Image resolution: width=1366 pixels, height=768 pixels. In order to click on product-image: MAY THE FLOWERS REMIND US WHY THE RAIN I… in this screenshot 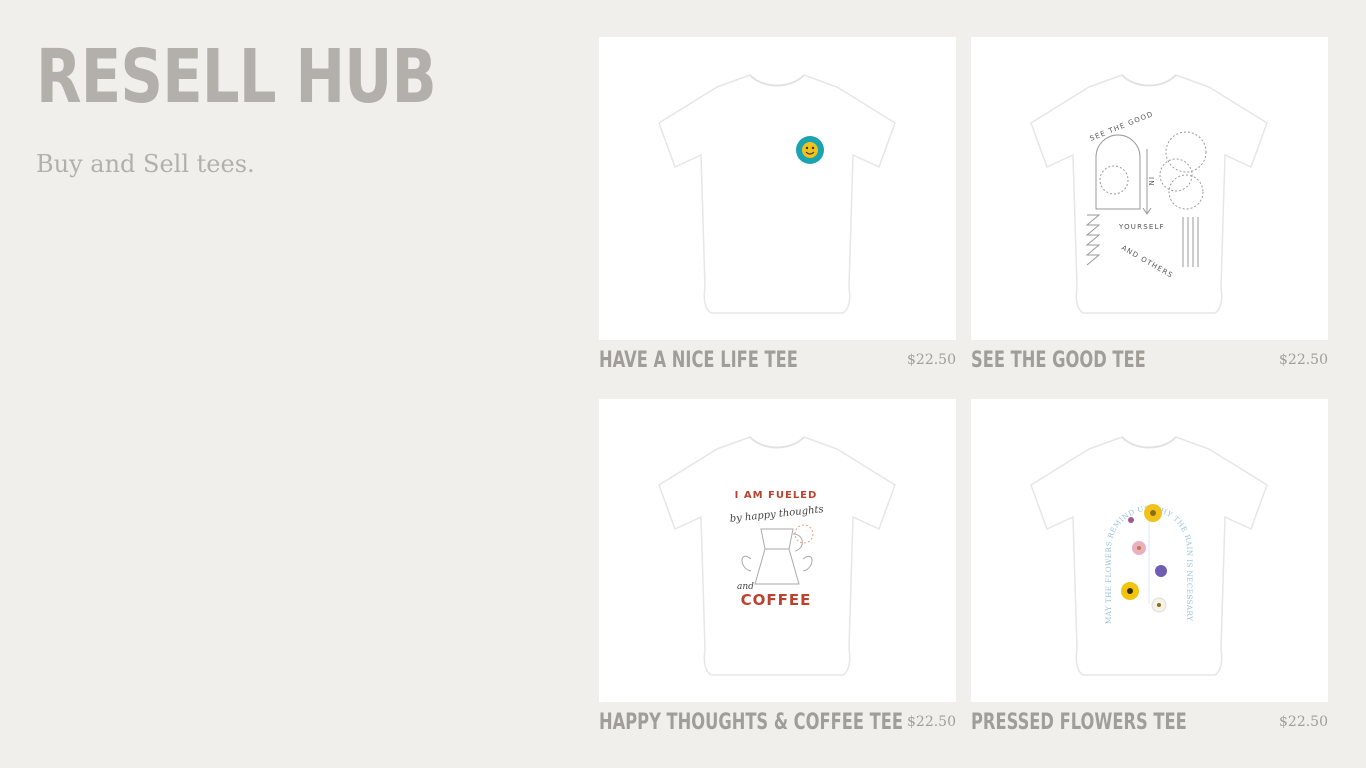, I will do `click(1149, 550)`.